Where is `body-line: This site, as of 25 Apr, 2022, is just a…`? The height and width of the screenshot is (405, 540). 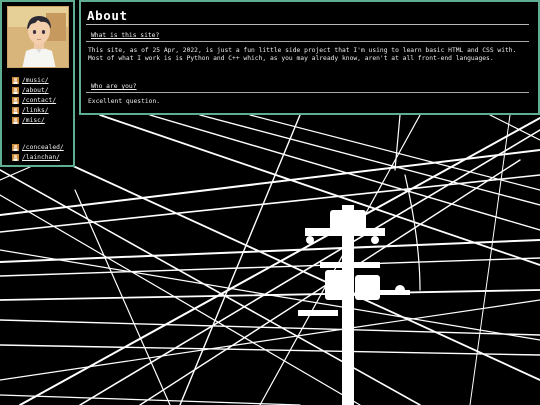
body-line: This site, as of 25 Apr, 2022, is just a… is located at coordinates (302, 50).